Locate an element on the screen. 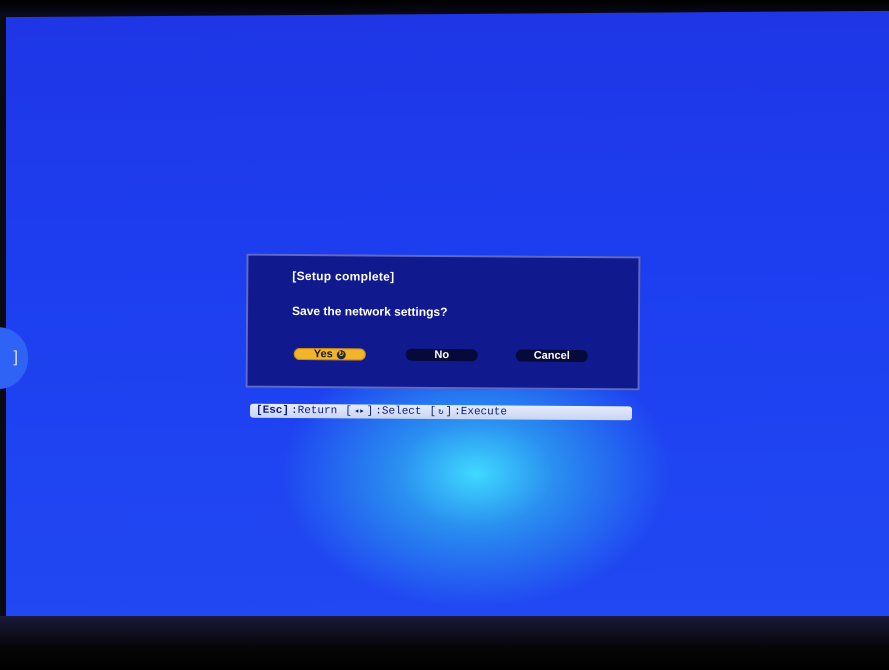 Image resolution: width=889 pixels, height=670 pixels. no-button: No is located at coordinates (441, 355).